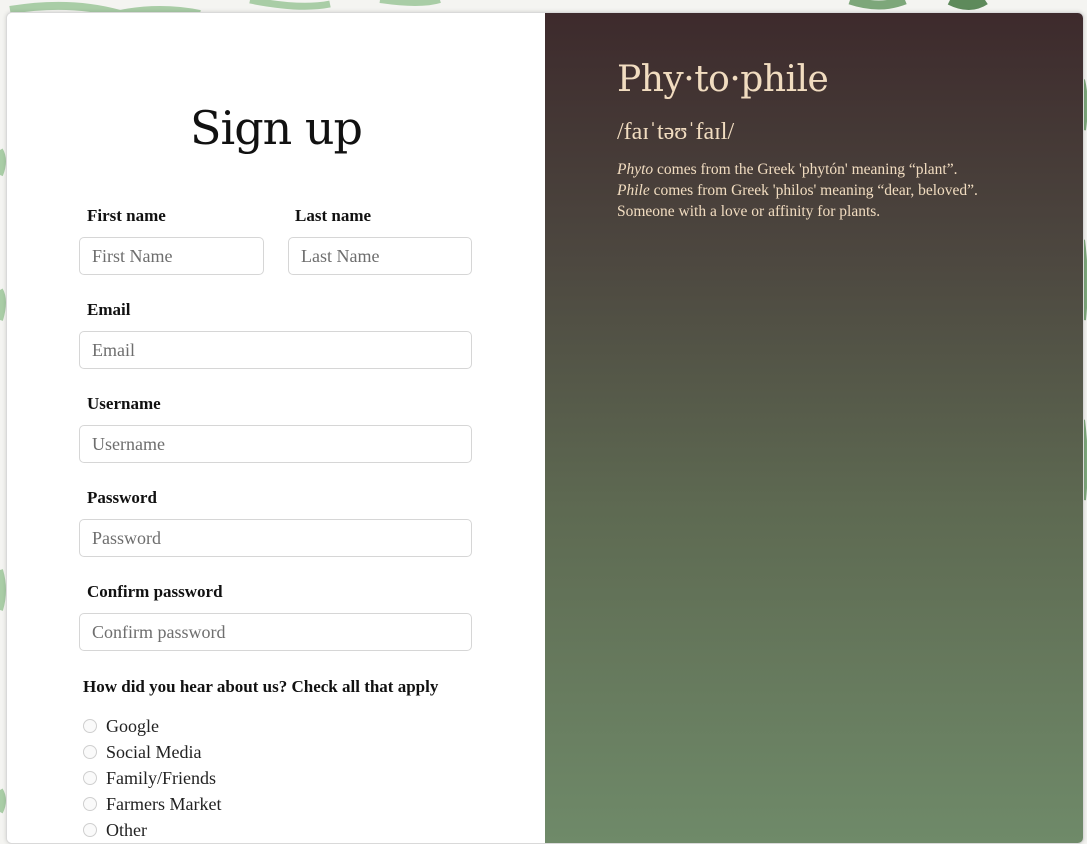  What do you see at coordinates (633, 190) in the screenshot?
I see `definition-term-phile: Phile` at bounding box center [633, 190].